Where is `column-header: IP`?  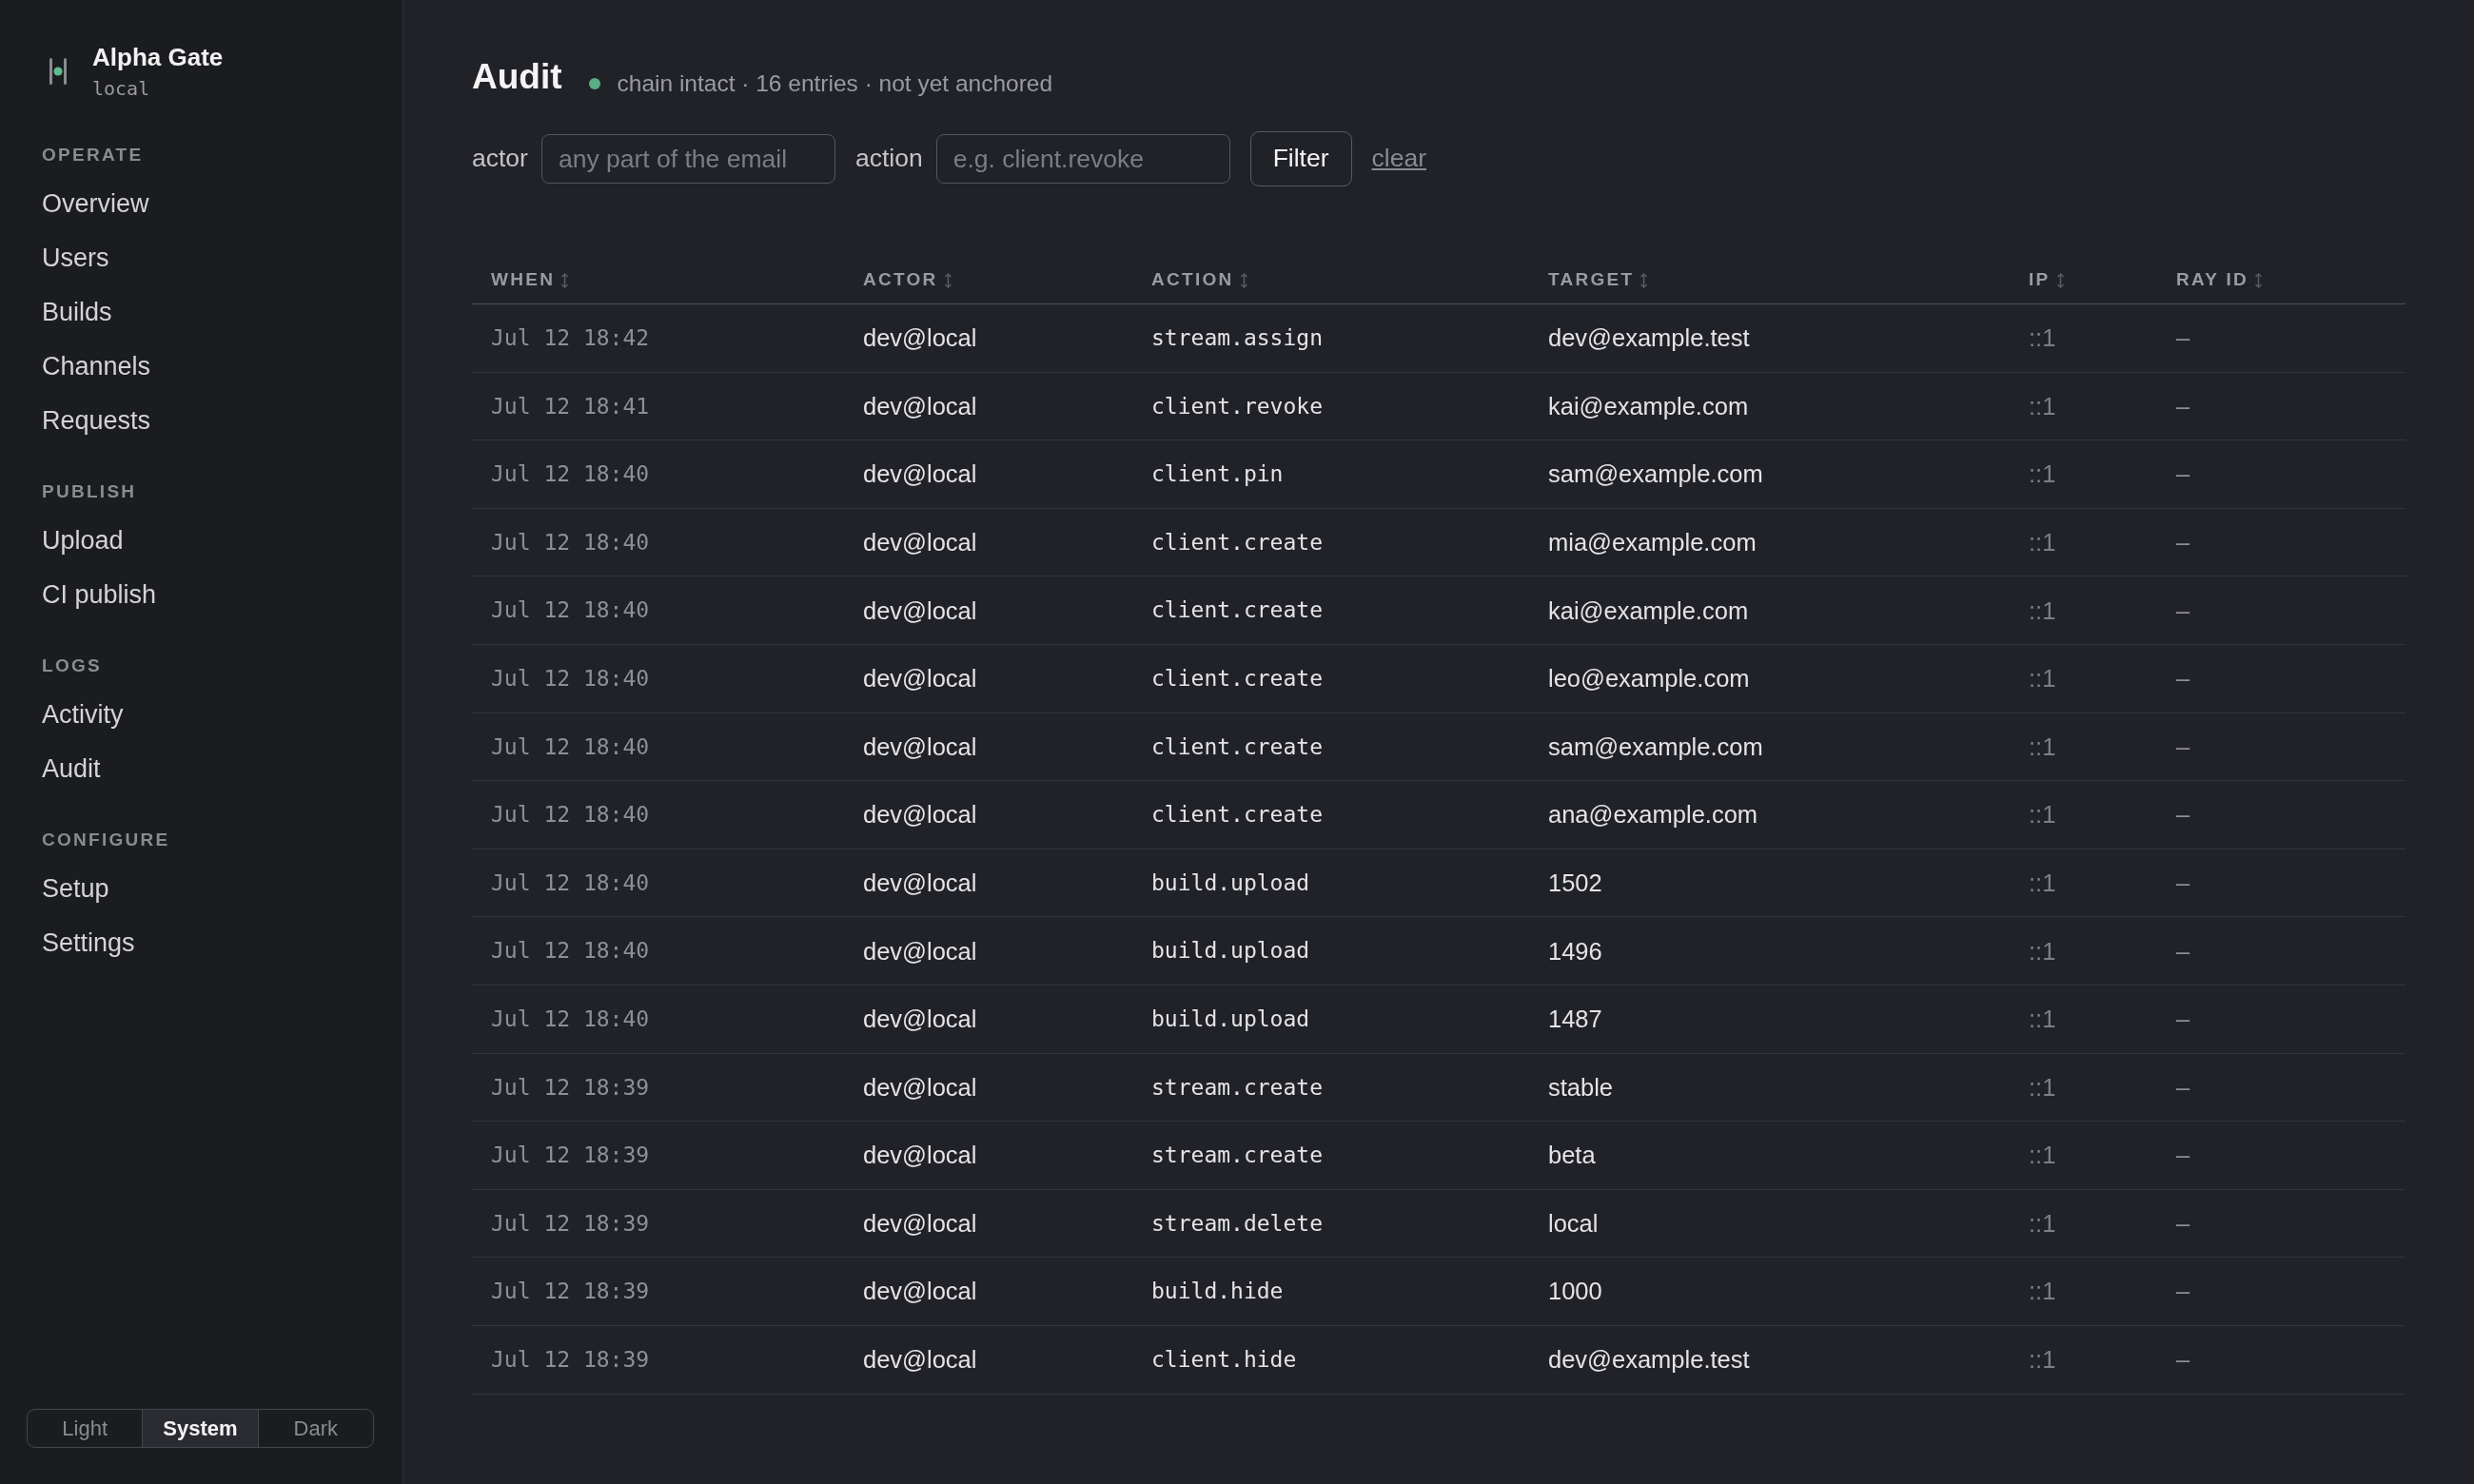 column-header: IP is located at coordinates (2047, 280).